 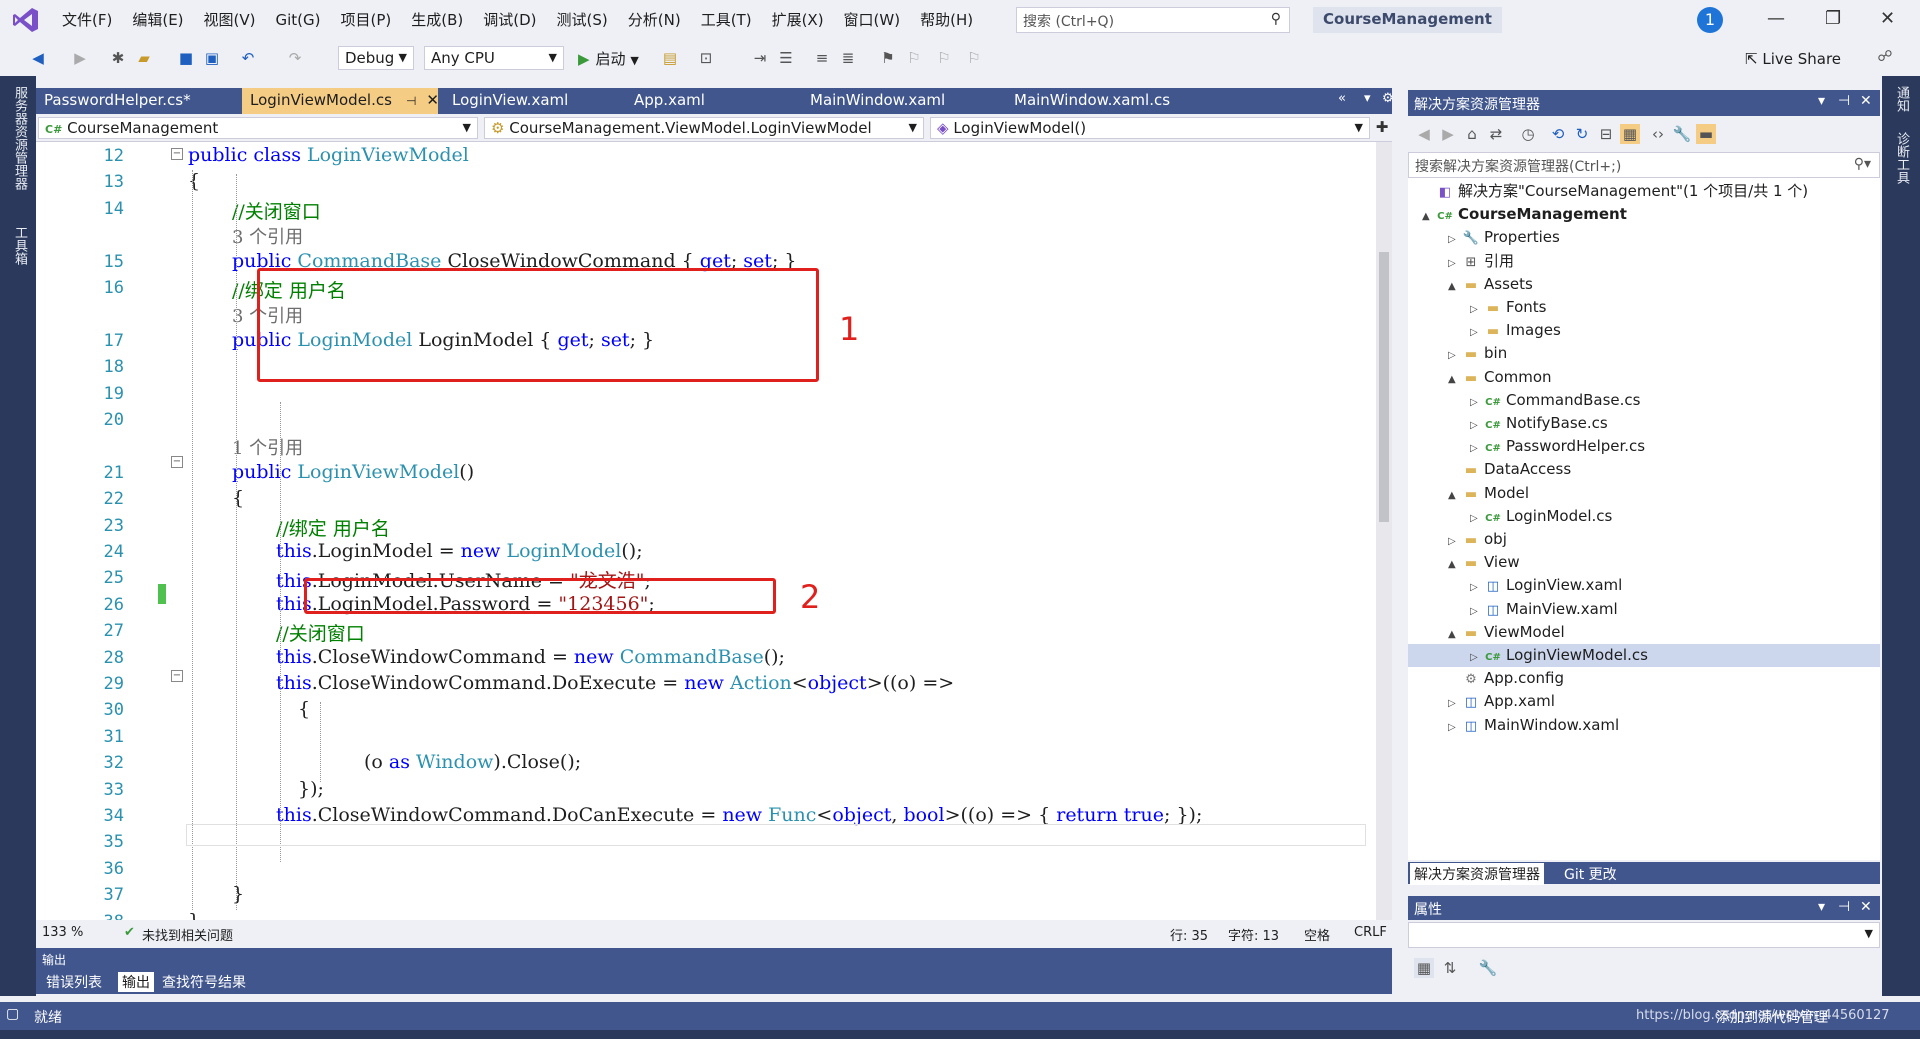 What do you see at coordinates (1644, 539) in the screenshot?
I see `tree-item: ▷ ▬ obj` at bounding box center [1644, 539].